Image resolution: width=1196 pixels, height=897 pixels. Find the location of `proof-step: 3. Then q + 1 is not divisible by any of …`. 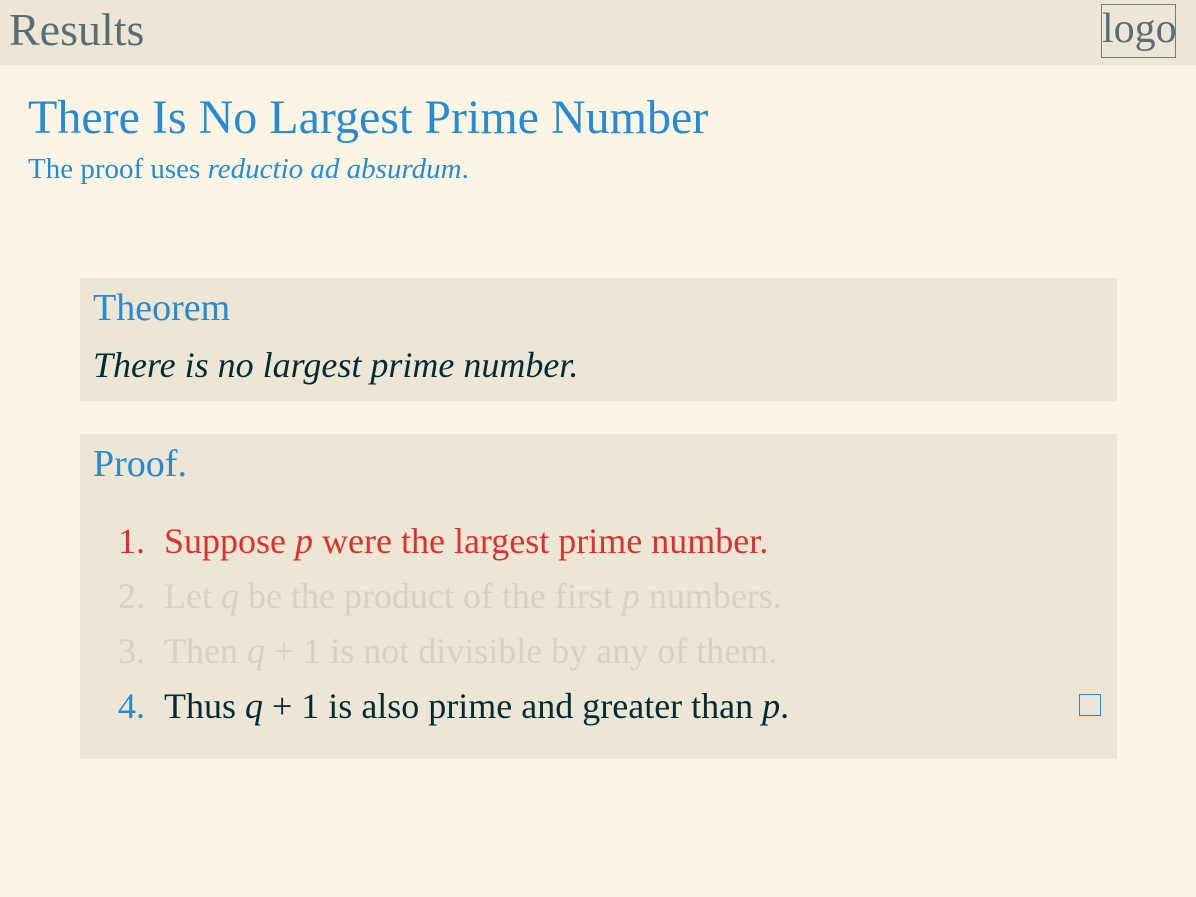

proof-step: 3. Then q + 1 is not divisible by any of … is located at coordinates (447, 651).